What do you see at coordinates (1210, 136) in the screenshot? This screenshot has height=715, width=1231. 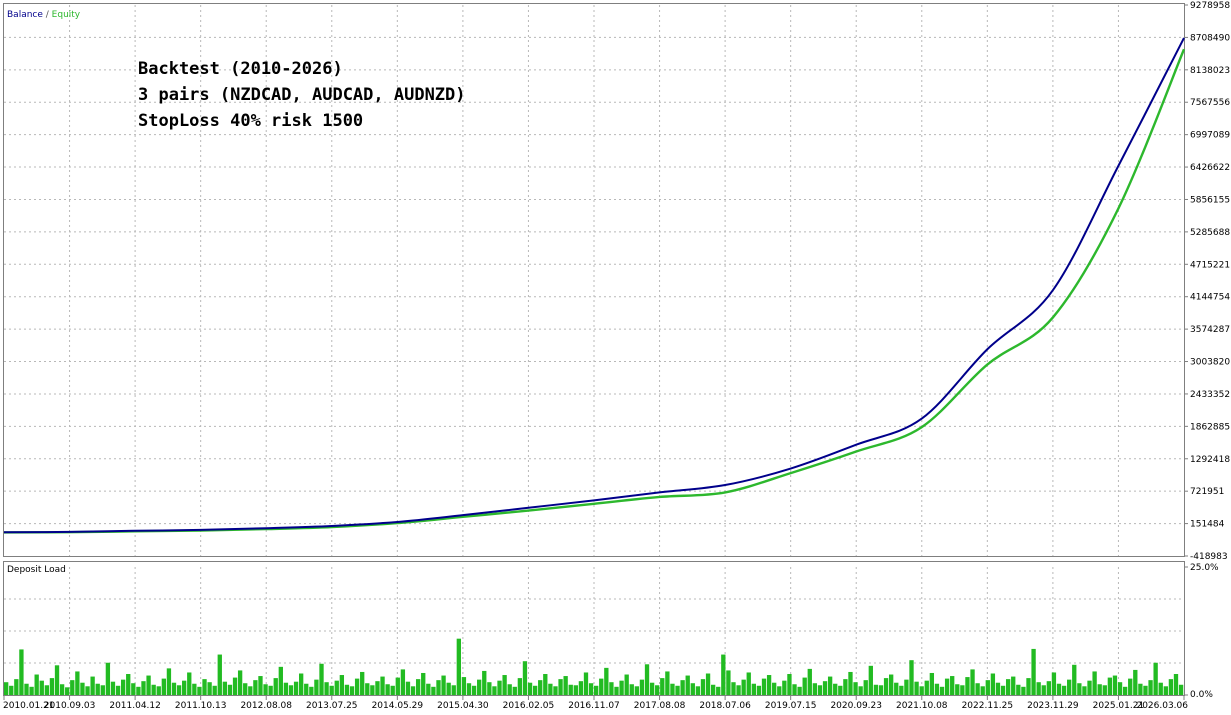 I see `y-tick-label: 6997089` at bounding box center [1210, 136].